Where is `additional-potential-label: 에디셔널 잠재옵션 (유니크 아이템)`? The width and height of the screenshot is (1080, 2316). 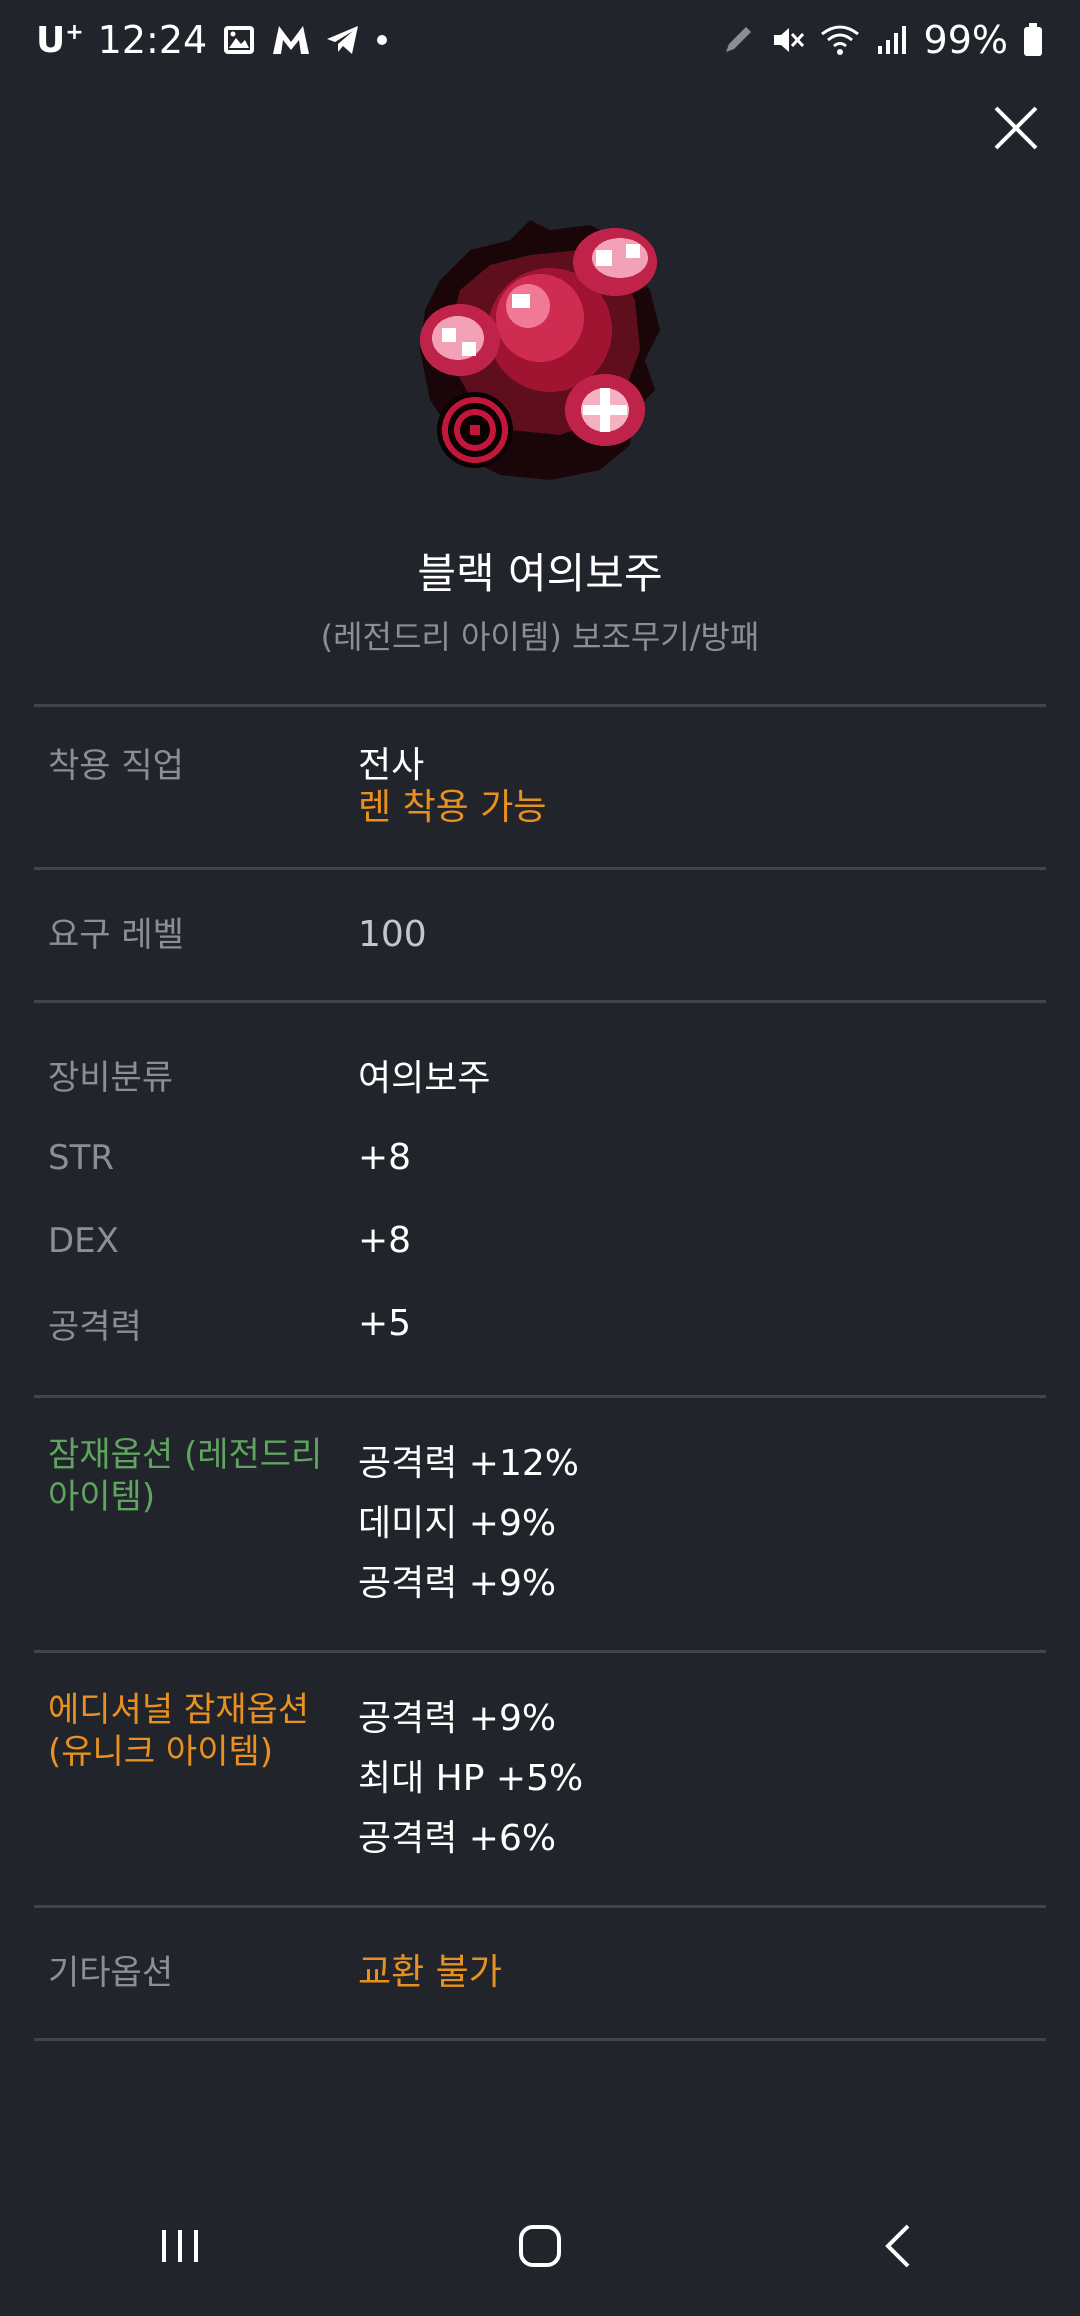 additional-potential-label: 에디셔널 잠재옵션 (유니크 아이템) is located at coordinates (203, 1779).